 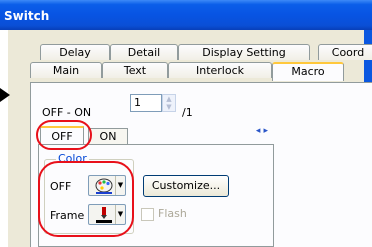 I want to click on offon-spinner: ▲ ▼, so click(x=169, y=103).